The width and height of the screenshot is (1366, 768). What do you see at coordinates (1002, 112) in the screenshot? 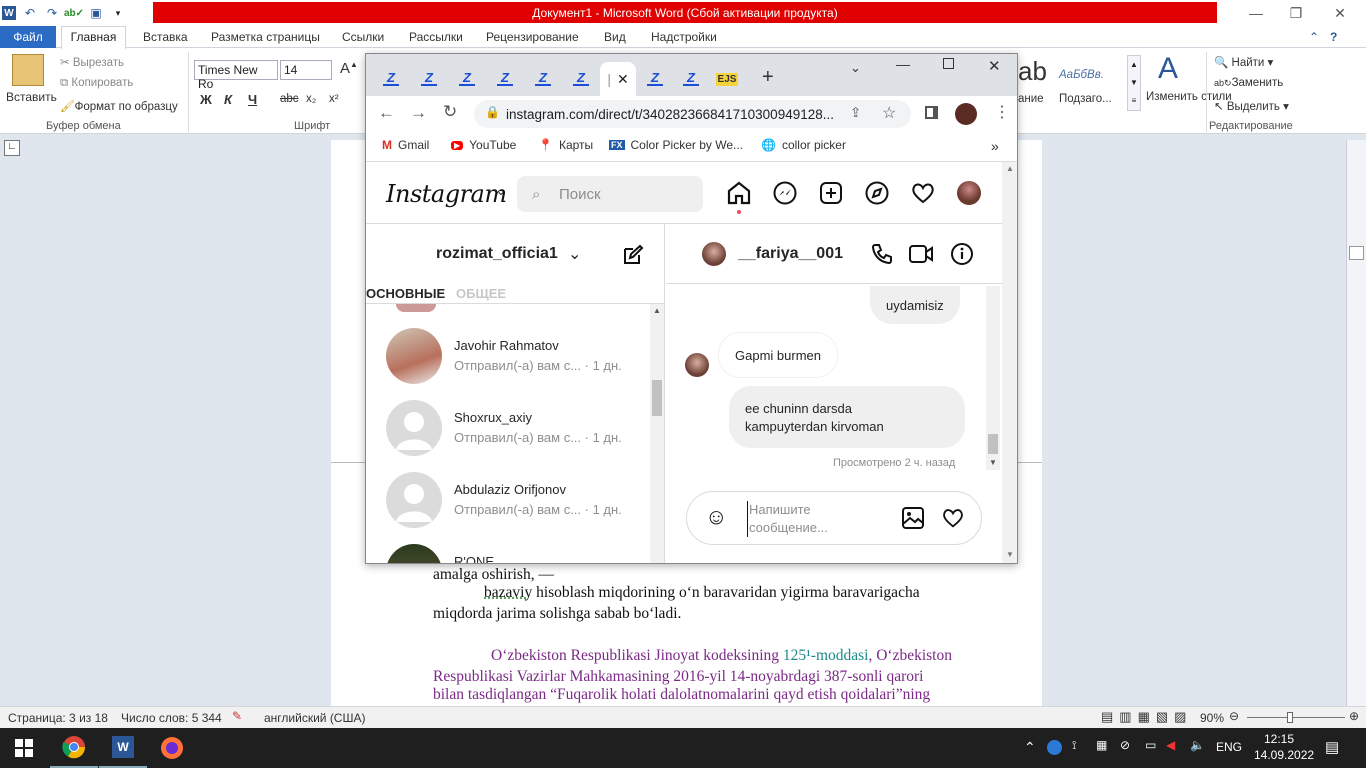
I see `menu-icon: ⋮` at bounding box center [1002, 112].